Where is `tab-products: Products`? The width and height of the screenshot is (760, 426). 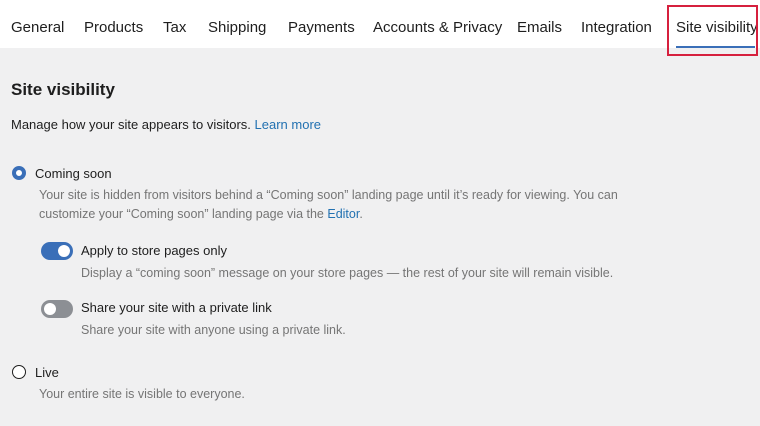 tab-products: Products is located at coordinates (113, 24).